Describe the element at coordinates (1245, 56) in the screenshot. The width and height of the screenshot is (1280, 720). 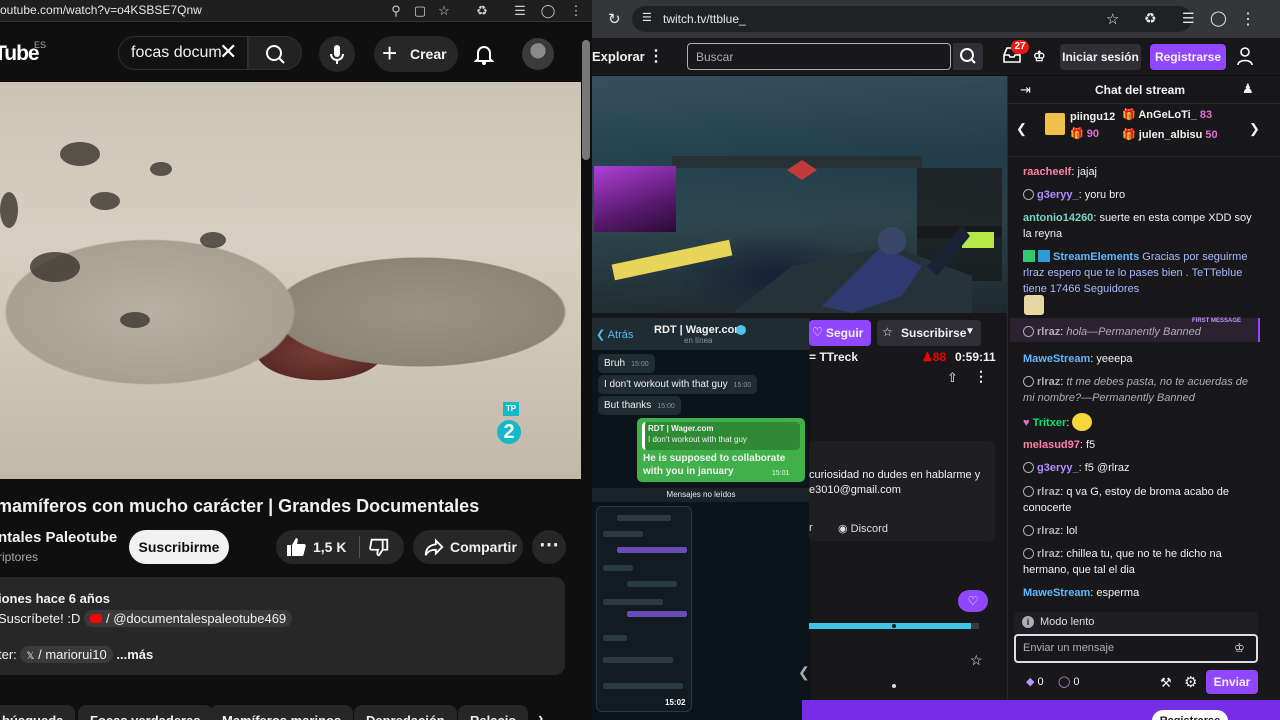
I see `user-icon` at that location.